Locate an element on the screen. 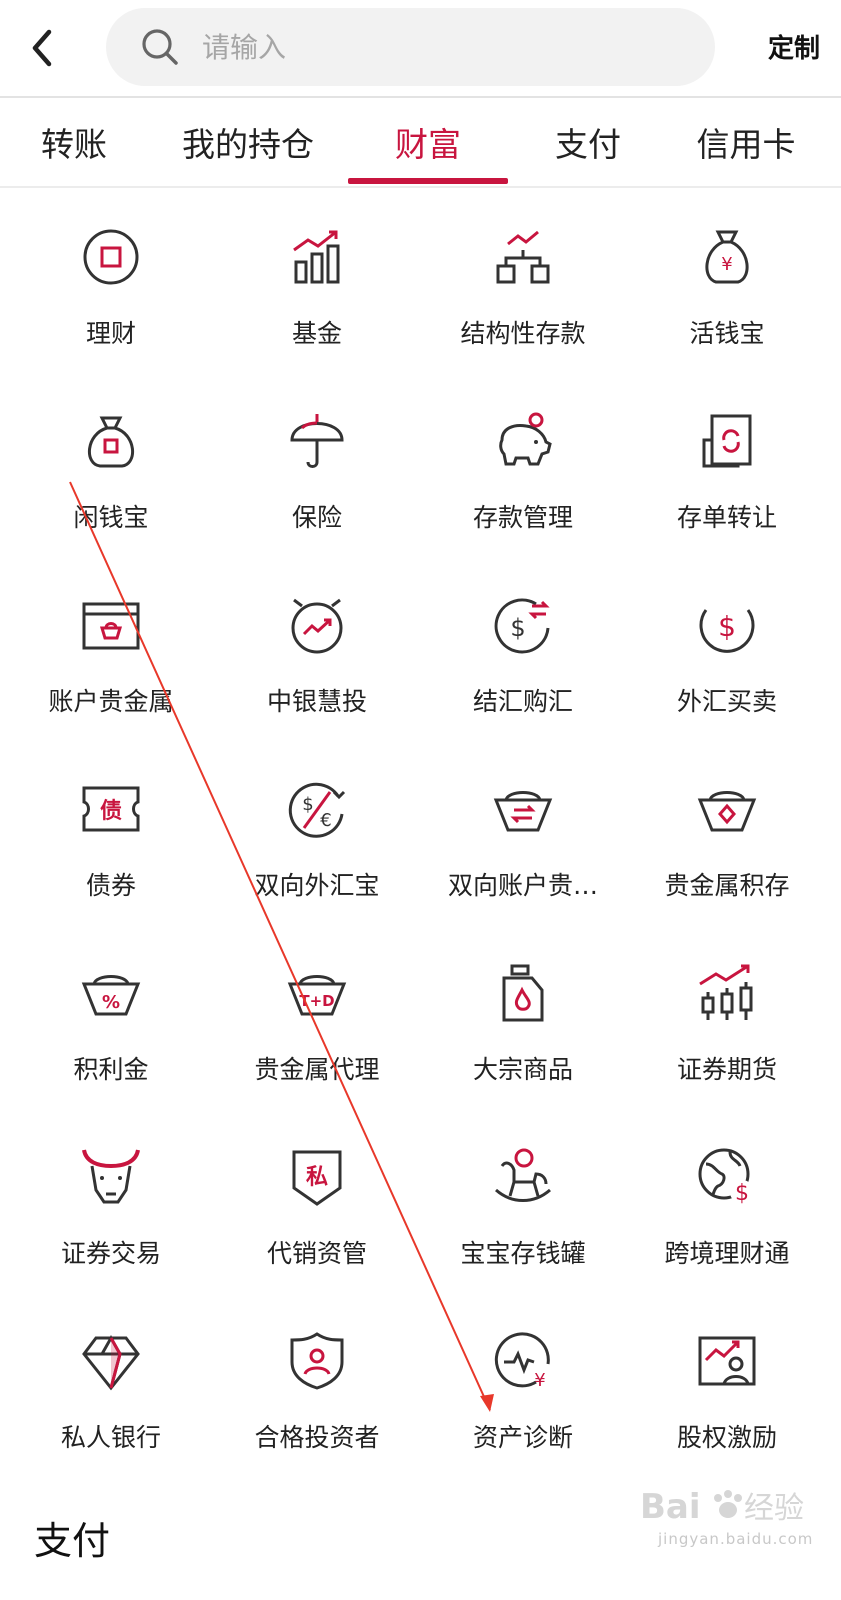 The width and height of the screenshot is (841, 1600). grid-item-label: 资产诊断 is located at coordinates (522, 1437).